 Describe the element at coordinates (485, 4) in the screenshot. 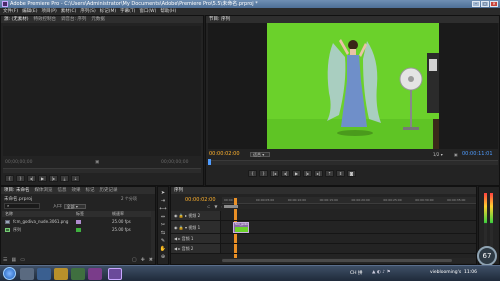

I see `maximize-button: □` at that location.